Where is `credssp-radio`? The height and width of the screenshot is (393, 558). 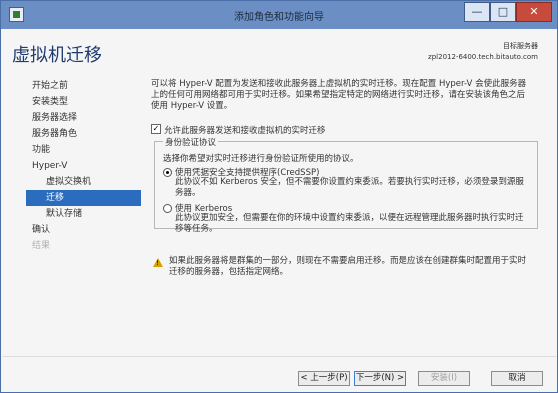
credssp-radio is located at coordinates (167, 172).